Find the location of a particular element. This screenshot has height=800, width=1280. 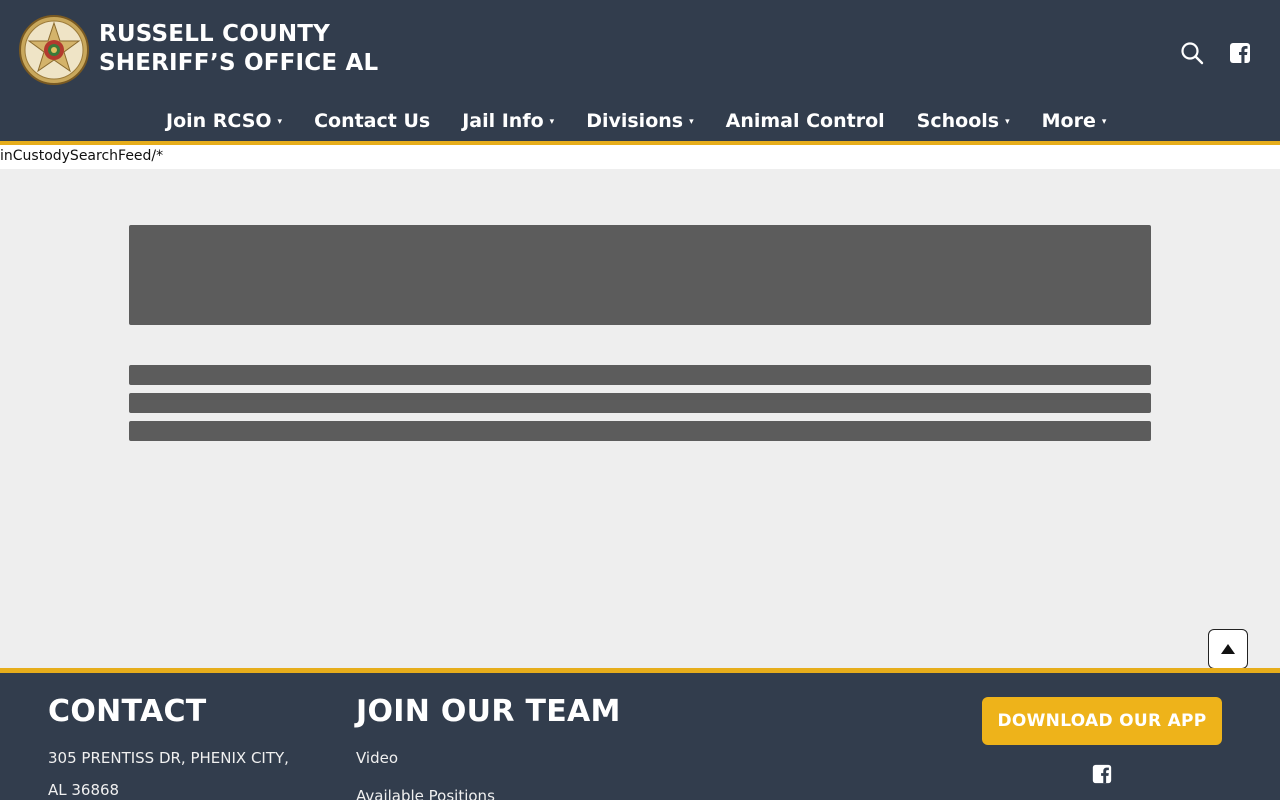

feed-placeholder-text: inCustodySearchFeed/* is located at coordinates (82, 156).